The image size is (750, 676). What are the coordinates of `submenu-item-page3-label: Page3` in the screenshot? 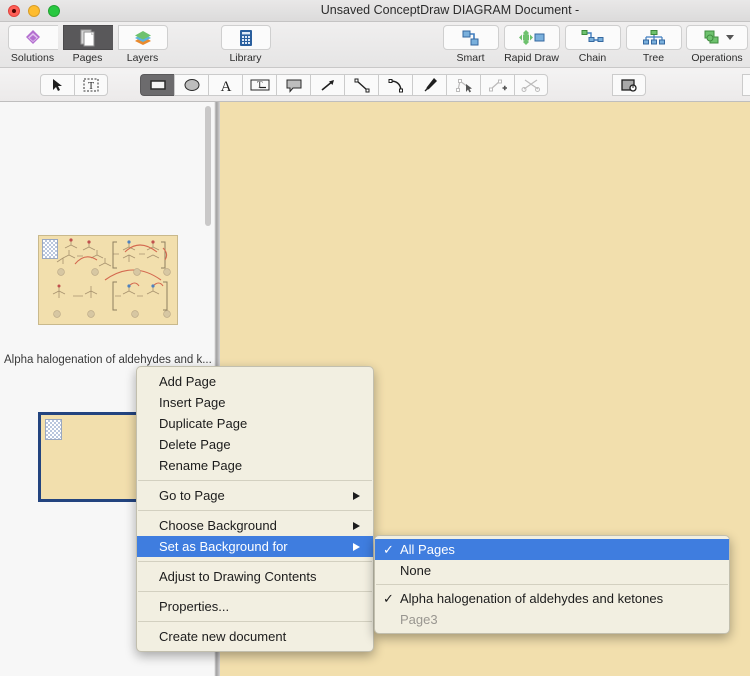 It's located at (419, 619).